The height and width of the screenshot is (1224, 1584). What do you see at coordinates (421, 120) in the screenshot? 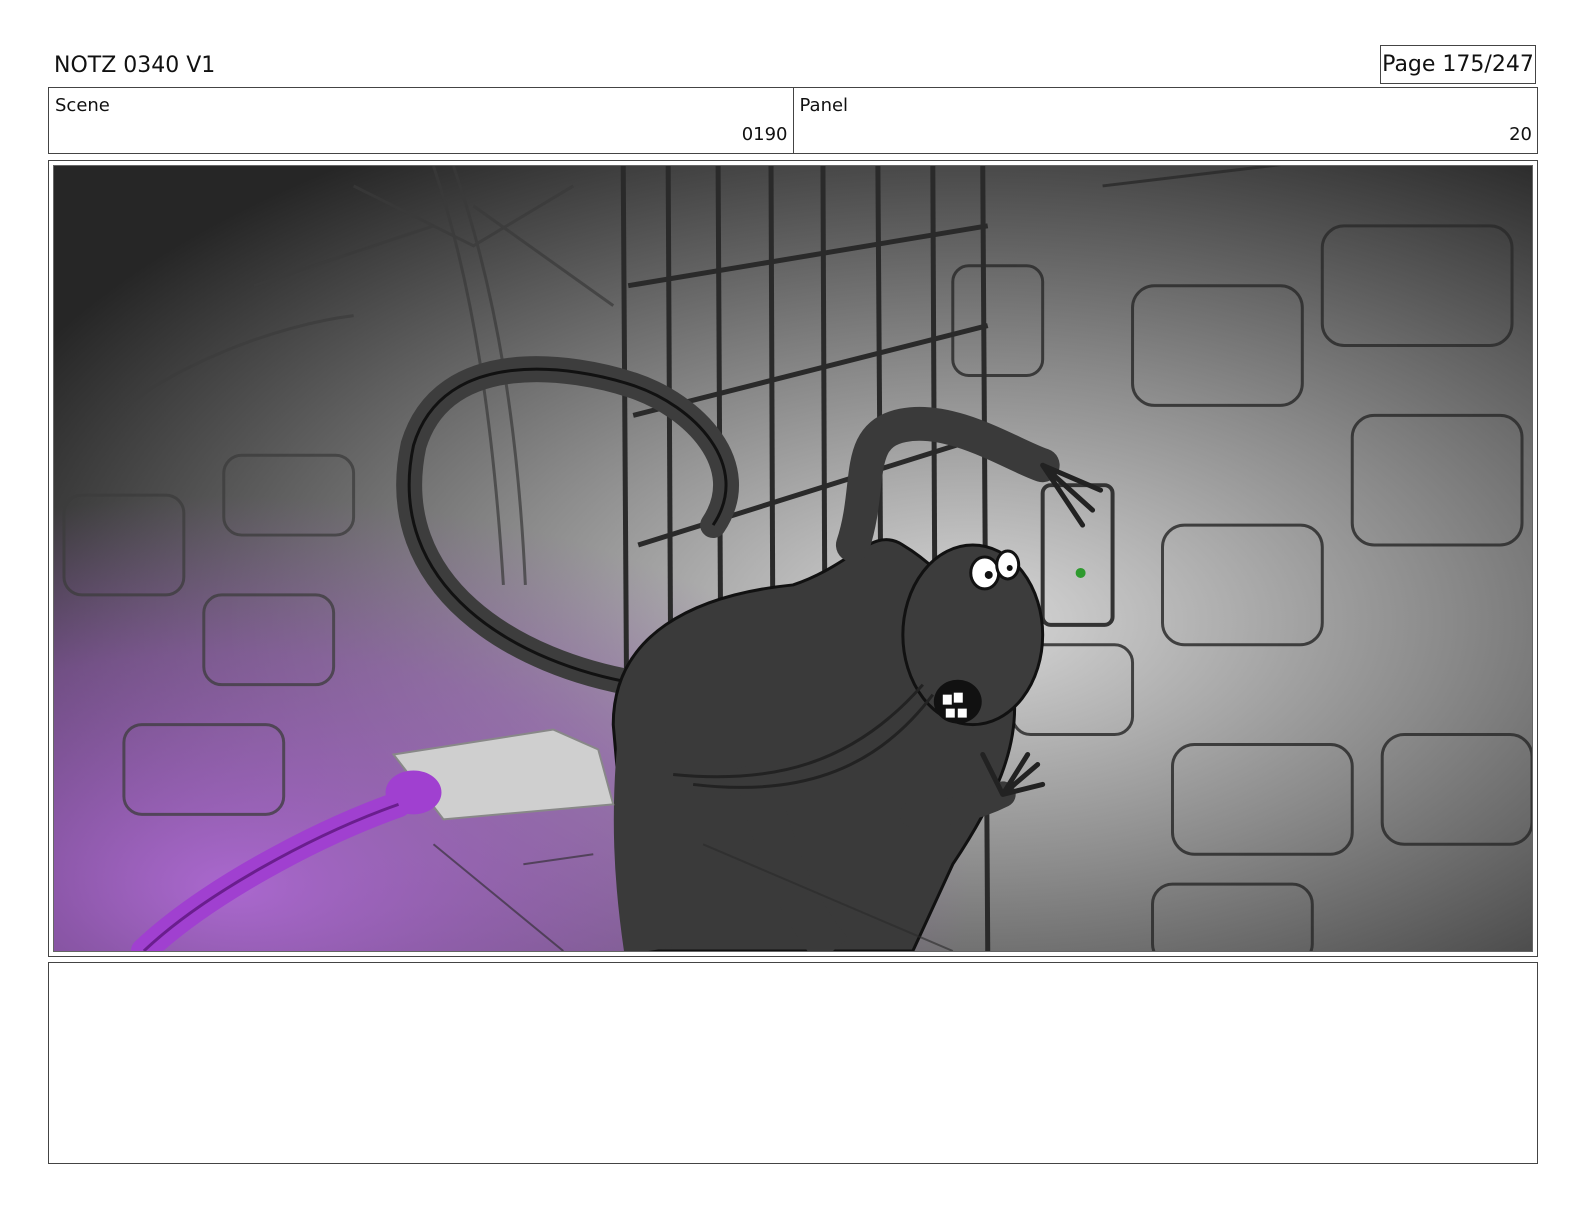
I see `scene-cell: Scene 0190` at bounding box center [421, 120].